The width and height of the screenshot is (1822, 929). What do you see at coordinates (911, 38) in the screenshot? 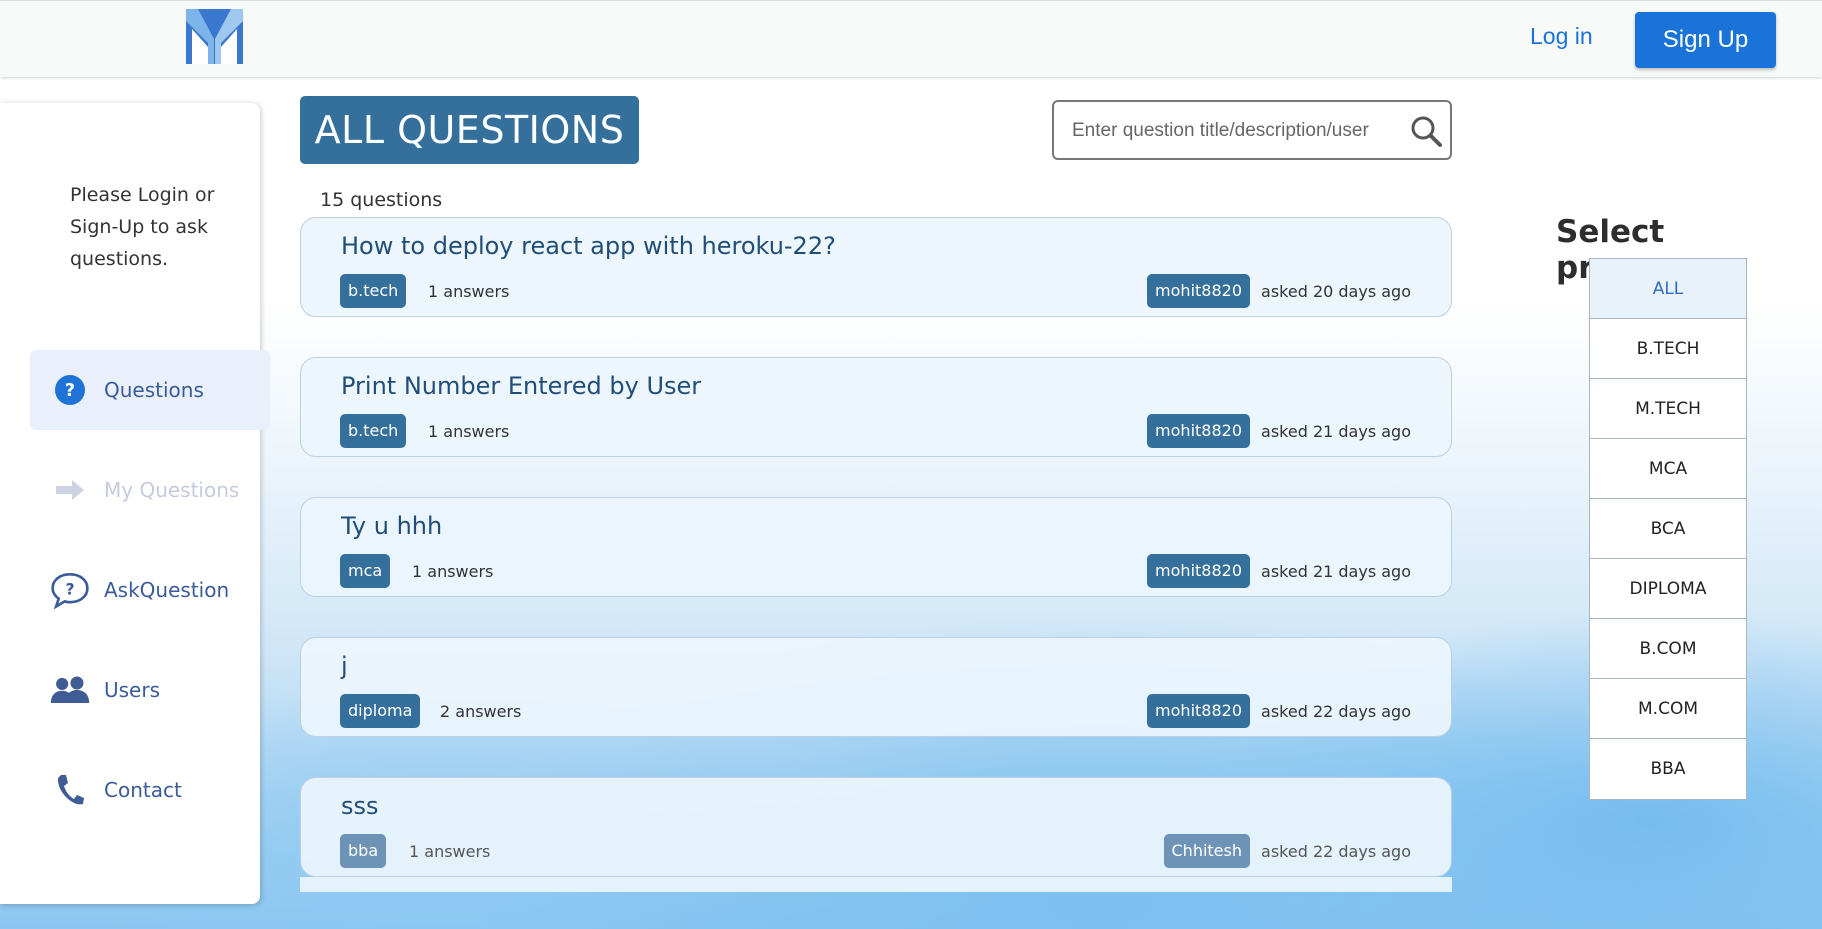
I see `top-navbar: Log in Sign Up` at bounding box center [911, 38].